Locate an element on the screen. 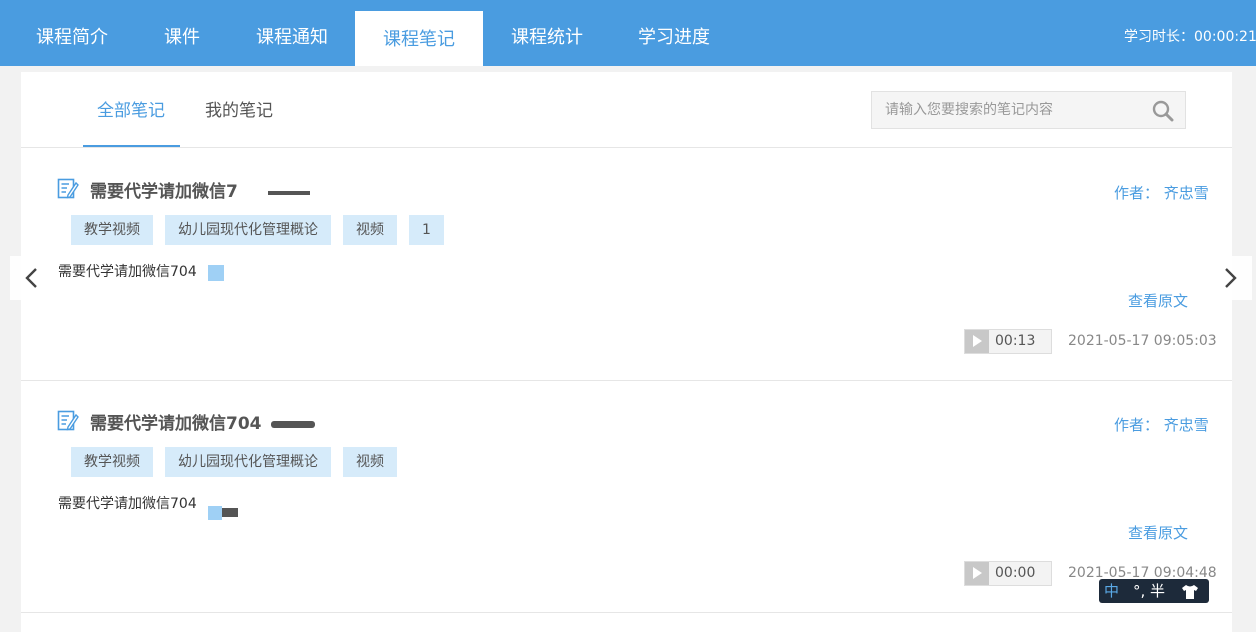 The width and height of the screenshot is (1256, 632). search-icon is located at coordinates (1163, 111).